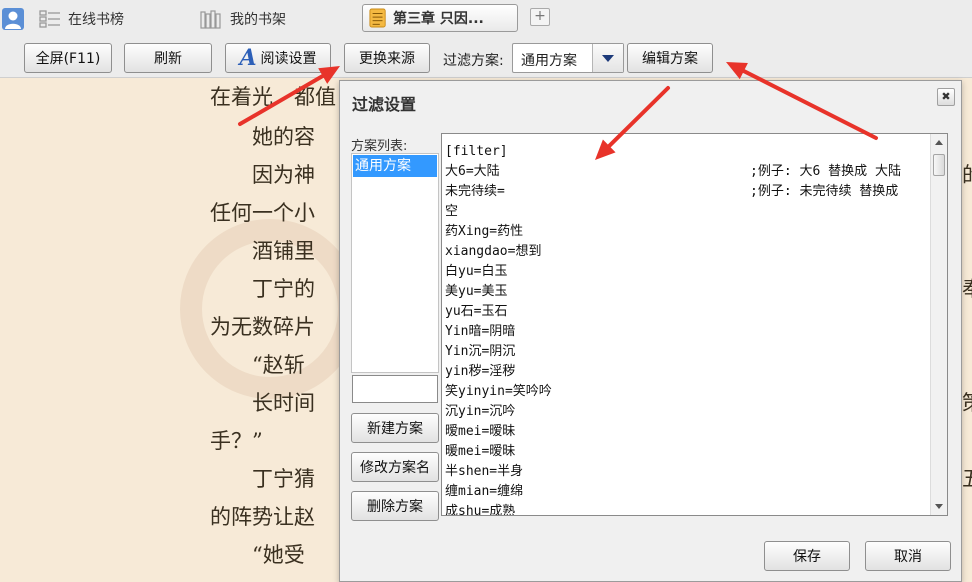 The width and height of the screenshot is (972, 582). I want to click on tab-bar: 在线书榜 我的书架 第三章 只因... +, so click(486, 19).